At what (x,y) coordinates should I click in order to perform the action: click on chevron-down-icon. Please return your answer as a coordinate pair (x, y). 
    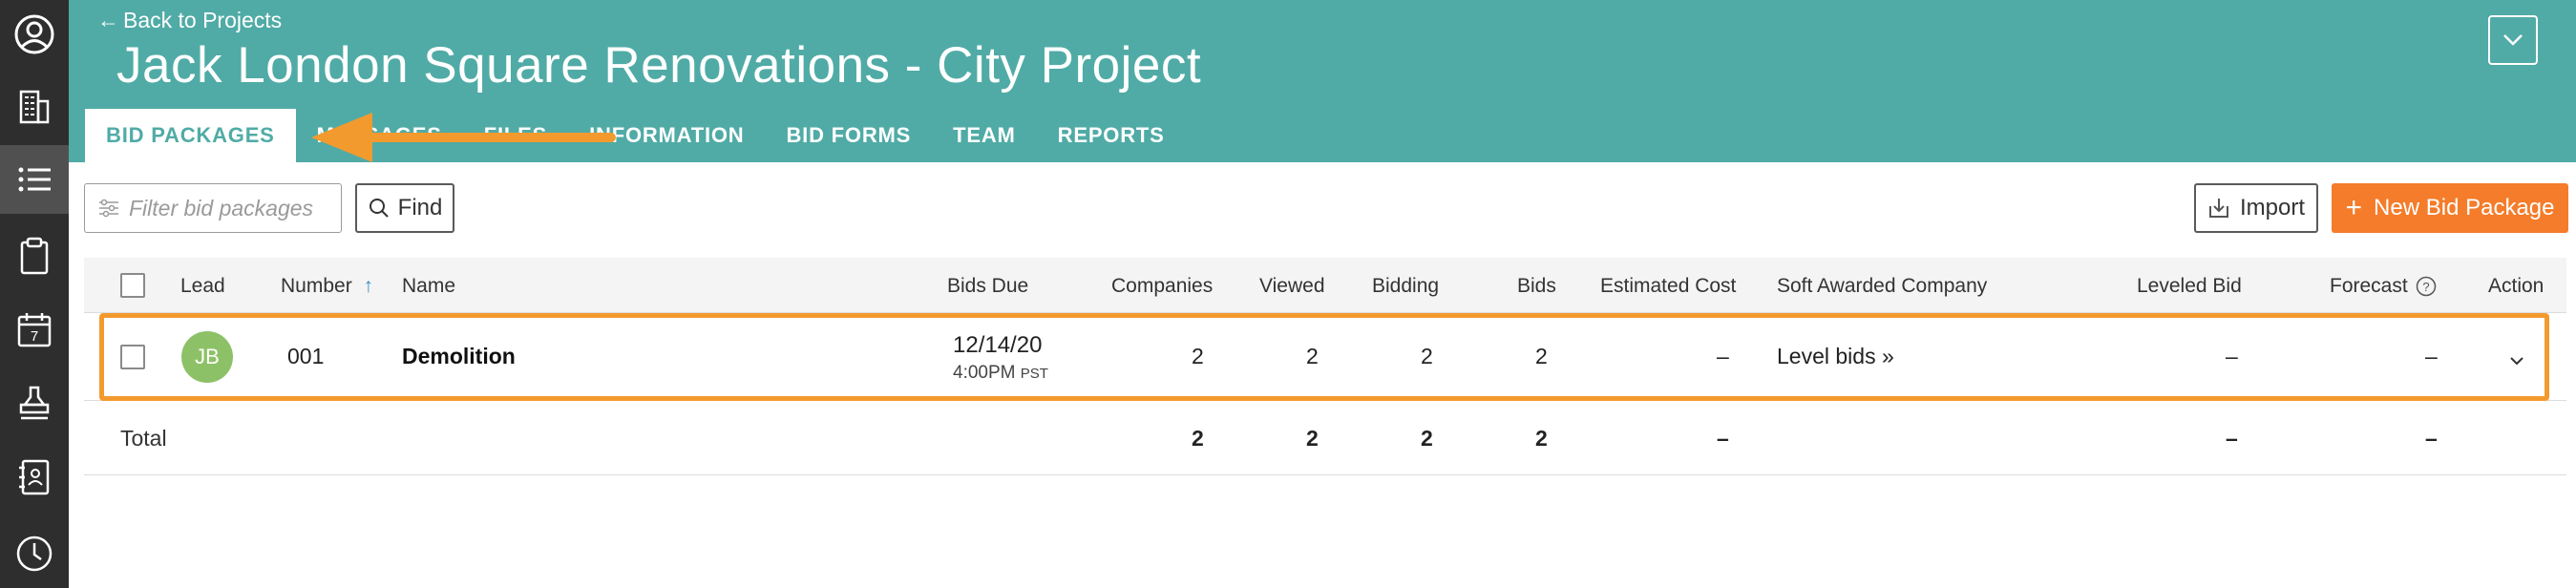
    Looking at the image, I should click on (2513, 40).